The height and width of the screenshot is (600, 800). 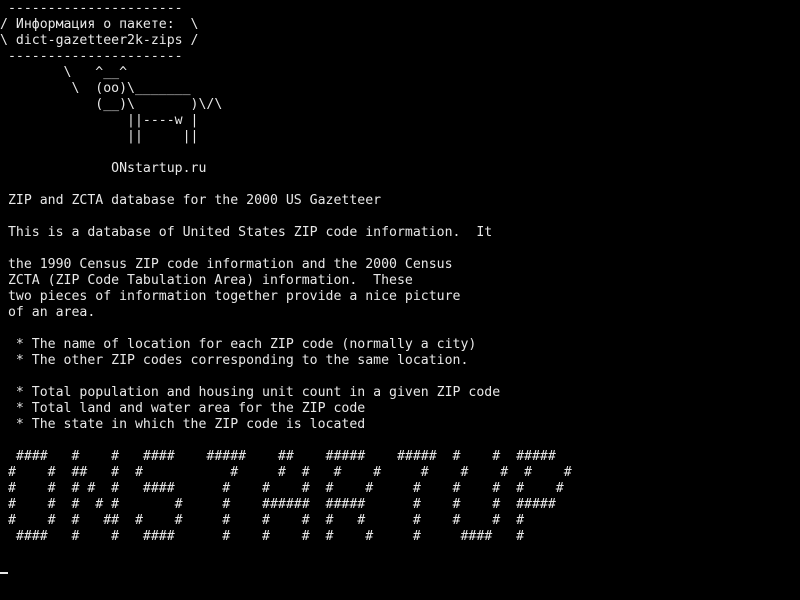 What do you see at coordinates (99, 136) in the screenshot?
I see `cowsay-cow-line: || ||` at bounding box center [99, 136].